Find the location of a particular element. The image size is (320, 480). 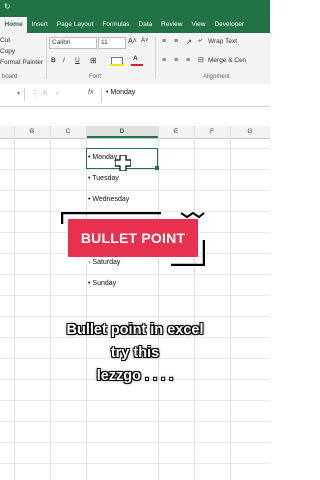

formula-input: • Monday is located at coordinates (120, 92).